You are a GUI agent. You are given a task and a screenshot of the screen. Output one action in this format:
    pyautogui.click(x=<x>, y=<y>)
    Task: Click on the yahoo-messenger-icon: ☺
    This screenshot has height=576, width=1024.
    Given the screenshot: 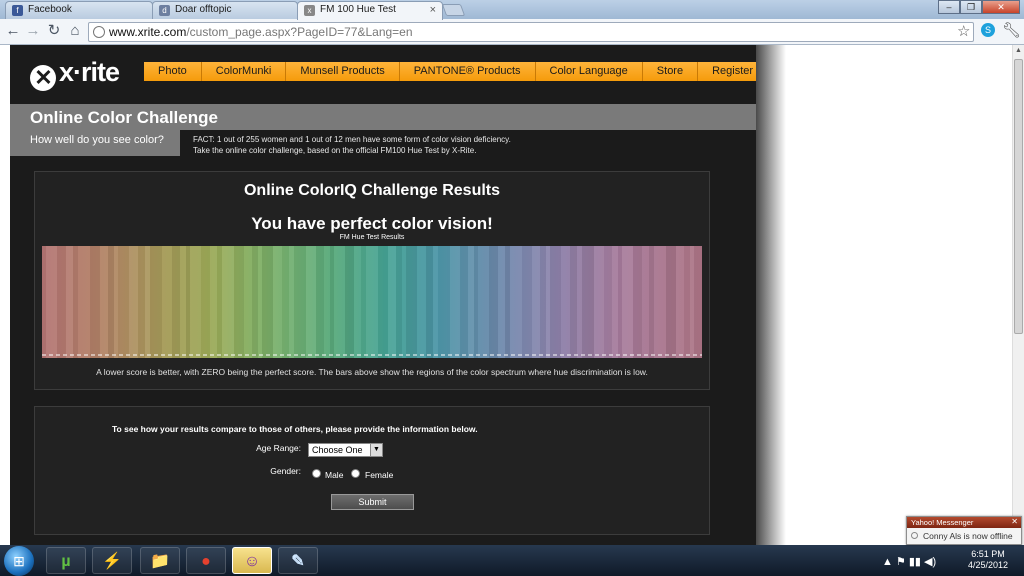 What is the action you would take?
    pyautogui.click(x=252, y=560)
    